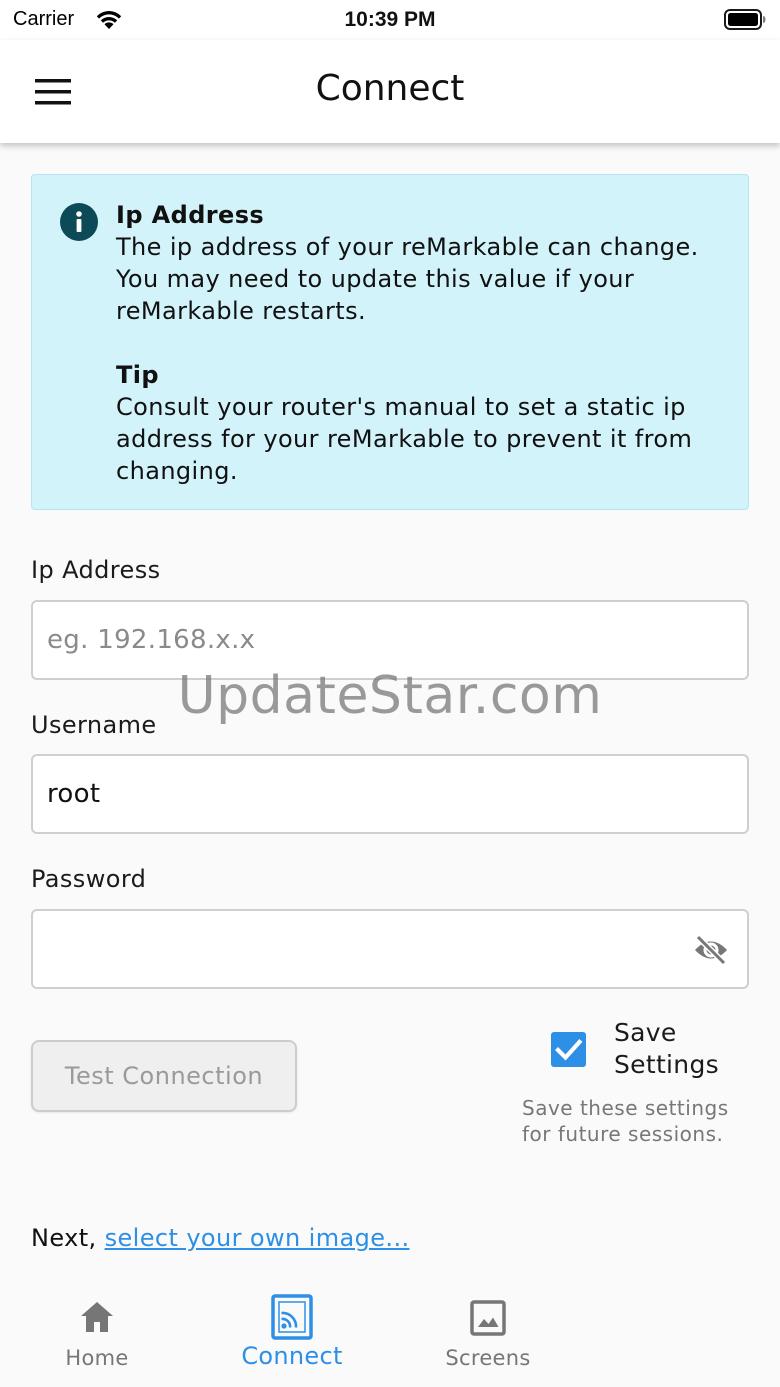 The width and height of the screenshot is (780, 1387). I want to click on info-heading-ip: Ip Address, so click(190, 215).